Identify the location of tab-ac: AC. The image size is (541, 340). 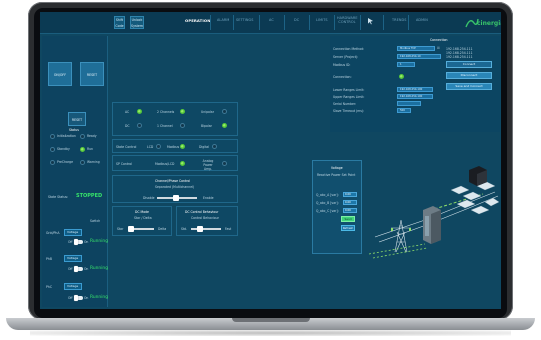
(271, 20).